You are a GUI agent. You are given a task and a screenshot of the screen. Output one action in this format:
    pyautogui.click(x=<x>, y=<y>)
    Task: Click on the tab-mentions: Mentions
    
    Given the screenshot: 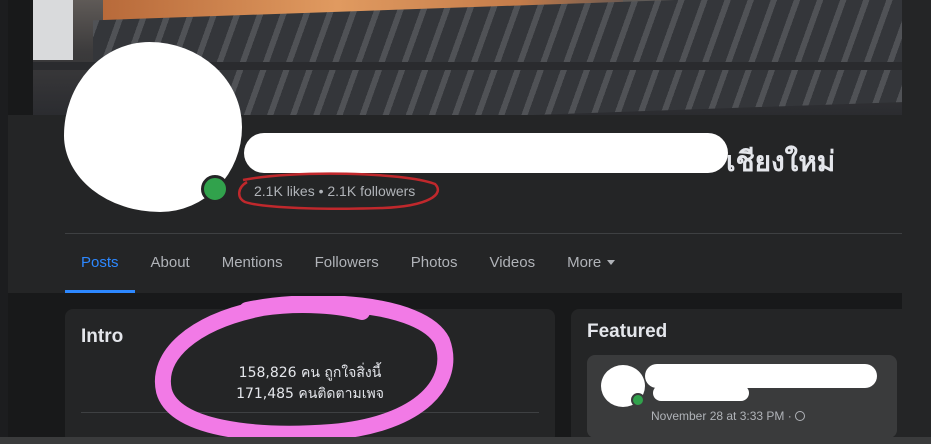 What is the action you would take?
    pyautogui.click(x=252, y=263)
    